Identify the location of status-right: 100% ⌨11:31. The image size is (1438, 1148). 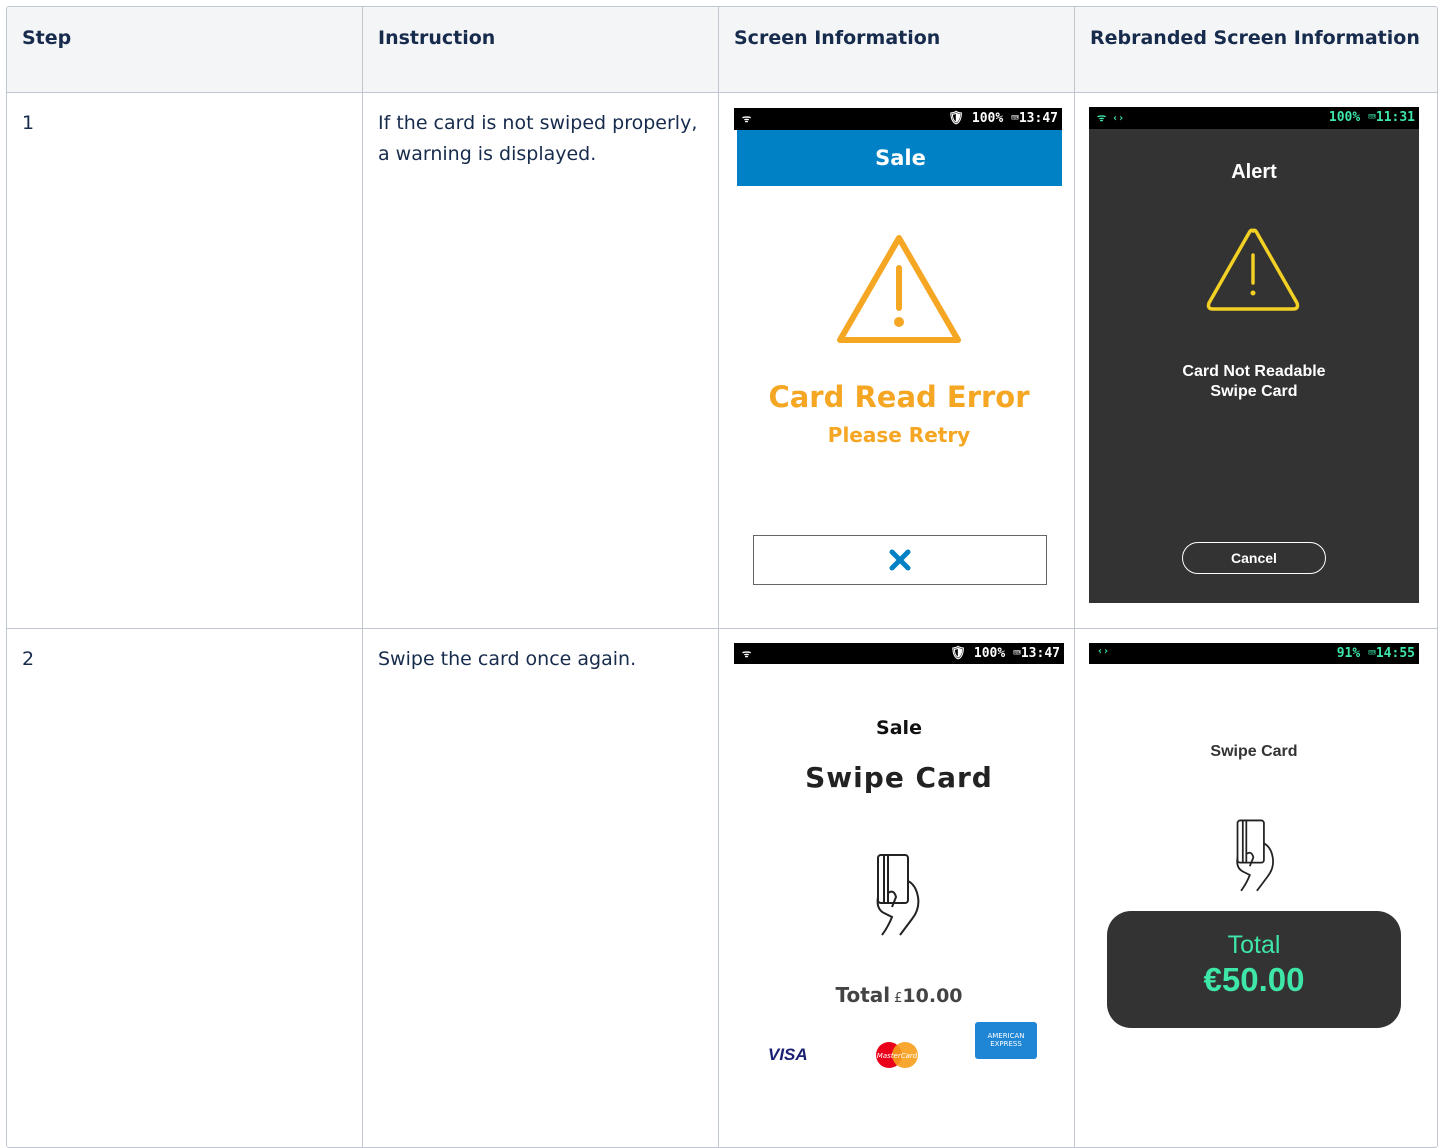
(1371, 117).